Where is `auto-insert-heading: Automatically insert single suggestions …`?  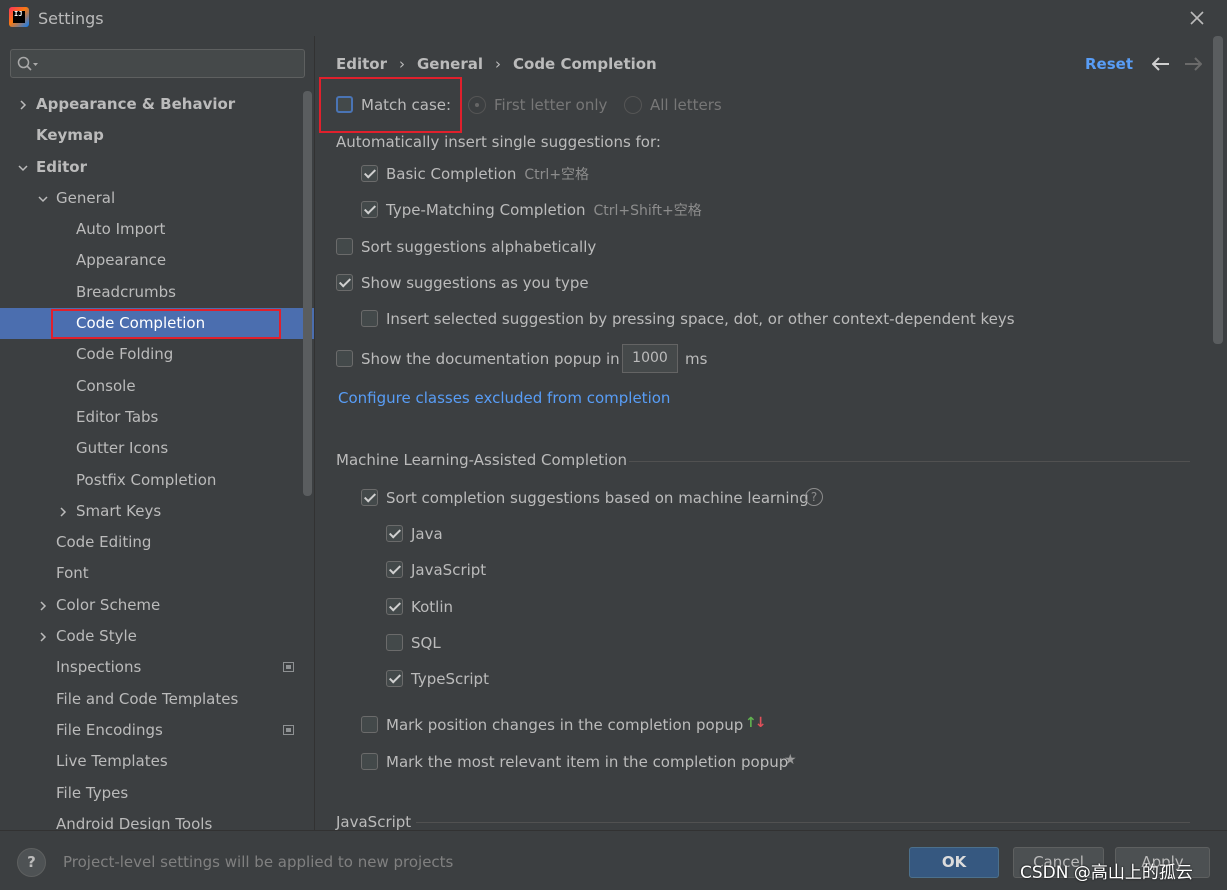 auto-insert-heading: Automatically insert single suggestions … is located at coordinates (498, 142).